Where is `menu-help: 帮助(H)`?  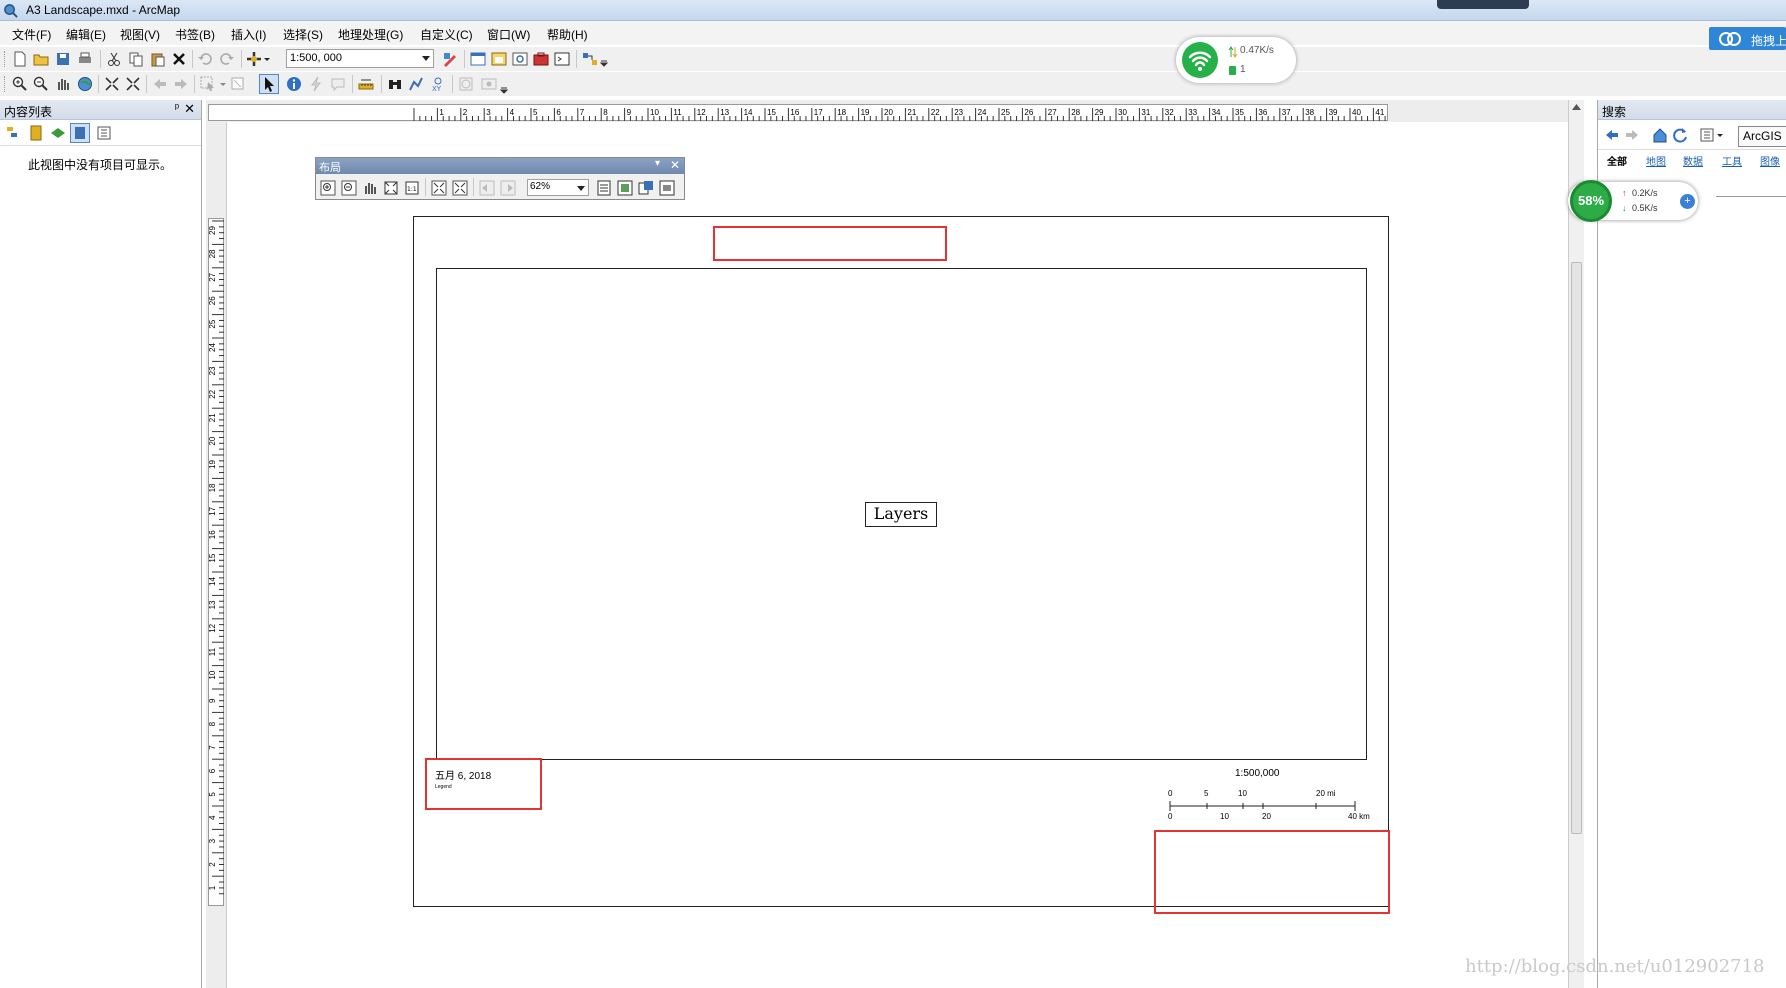
menu-help: 帮助(H) is located at coordinates (567, 34).